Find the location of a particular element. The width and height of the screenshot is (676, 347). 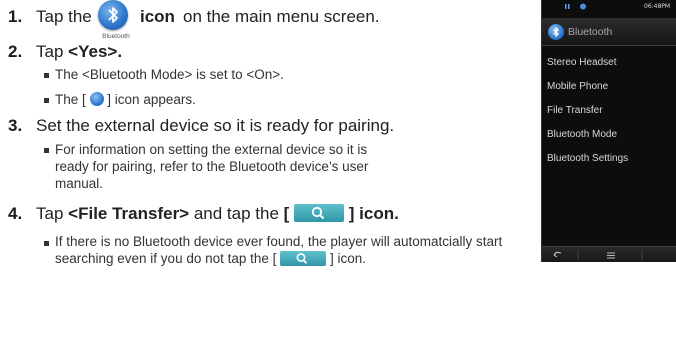

back-arrow-icon is located at coordinates (557, 254).